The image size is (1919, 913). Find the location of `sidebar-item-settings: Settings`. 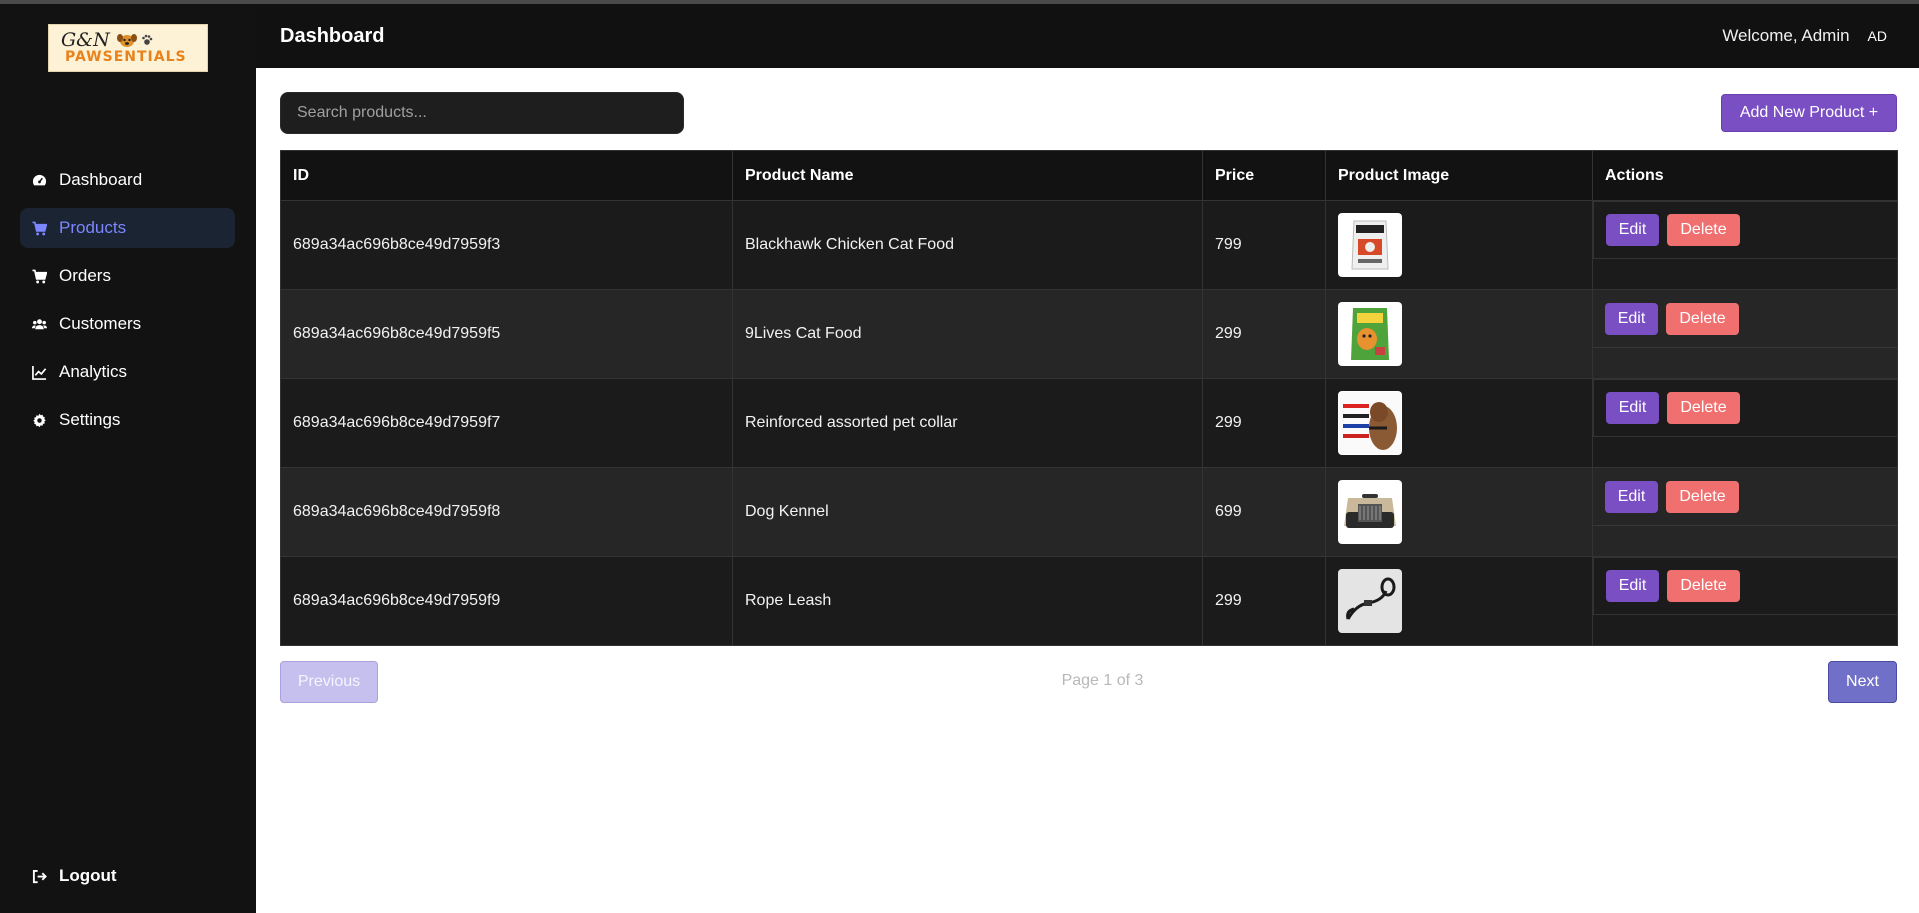

sidebar-item-settings: Settings is located at coordinates (127, 420).